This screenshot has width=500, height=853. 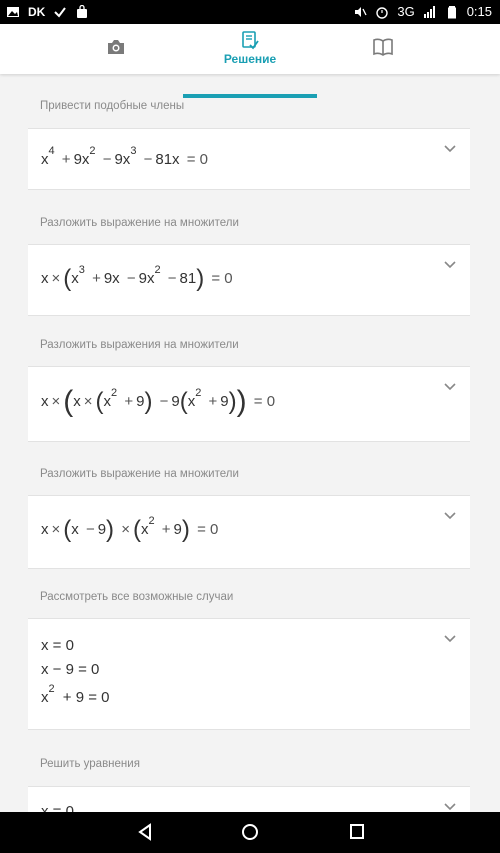 What do you see at coordinates (47, 12) in the screenshot?
I see `status-left: DK` at bounding box center [47, 12].